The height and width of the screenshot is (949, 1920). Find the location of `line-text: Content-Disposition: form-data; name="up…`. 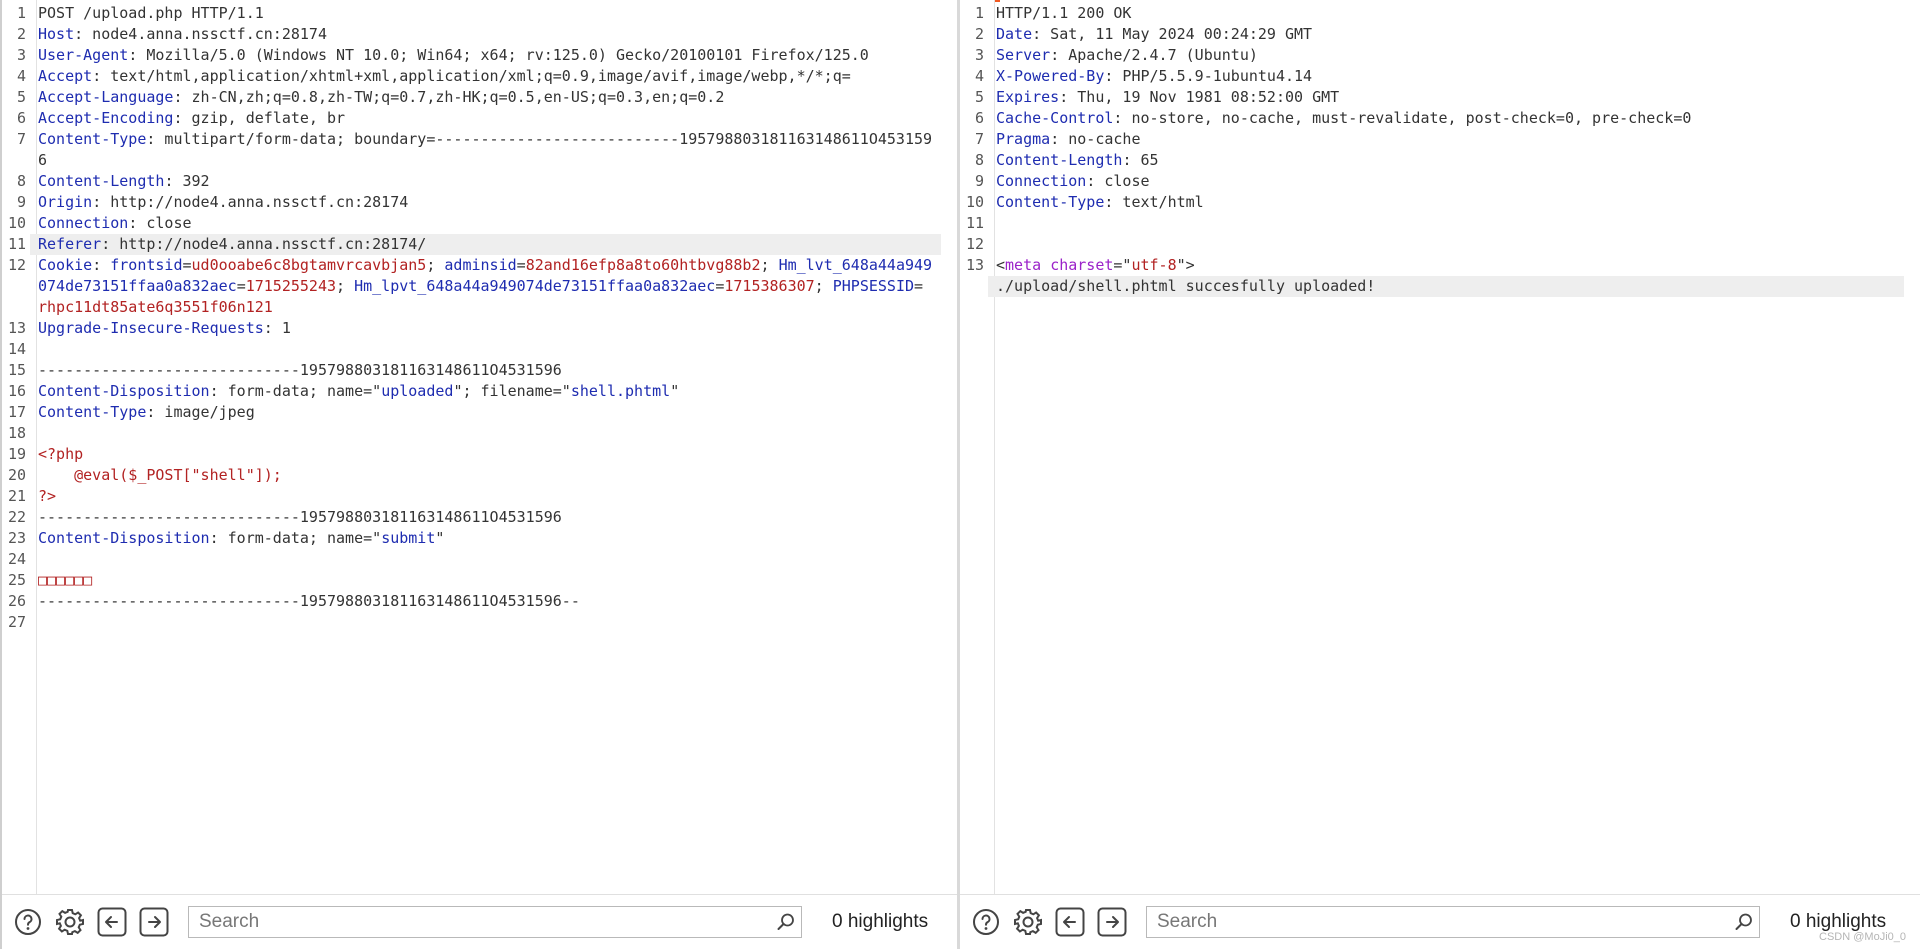

line-text: Content-Disposition: form-data; name="up… is located at coordinates (485, 391).